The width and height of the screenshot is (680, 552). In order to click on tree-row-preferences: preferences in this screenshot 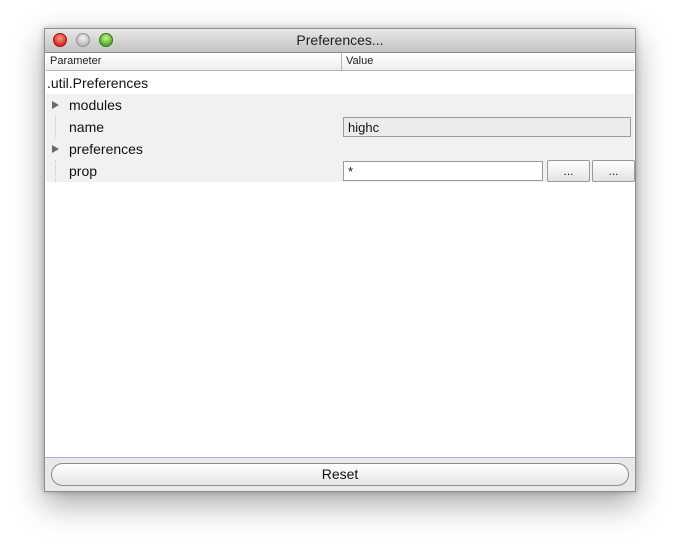, I will do `click(340, 149)`.